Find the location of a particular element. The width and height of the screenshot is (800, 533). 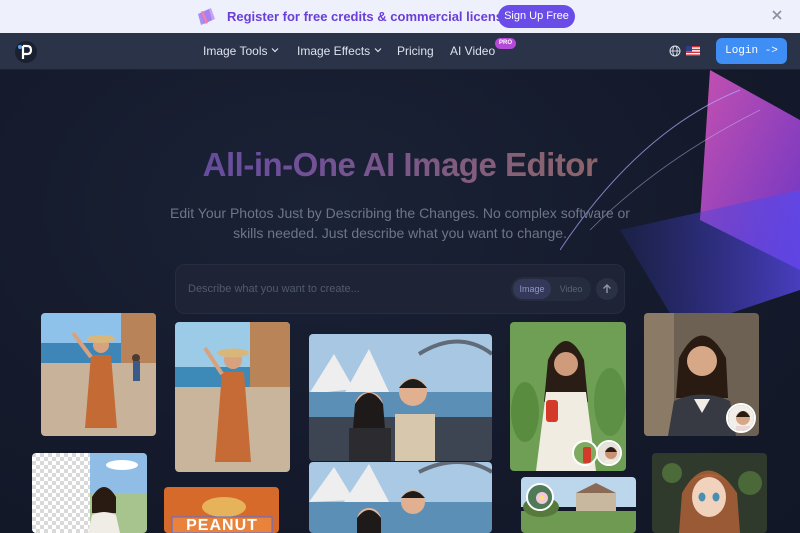

sample-photo-peanut-product: PEANUT is located at coordinates (221, 510).